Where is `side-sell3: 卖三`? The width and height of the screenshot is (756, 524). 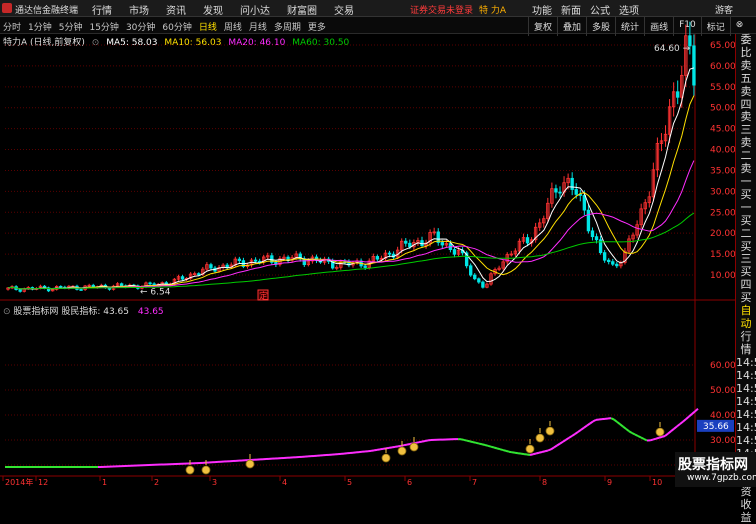 side-sell3: 卖三 is located at coordinates (746, 124).